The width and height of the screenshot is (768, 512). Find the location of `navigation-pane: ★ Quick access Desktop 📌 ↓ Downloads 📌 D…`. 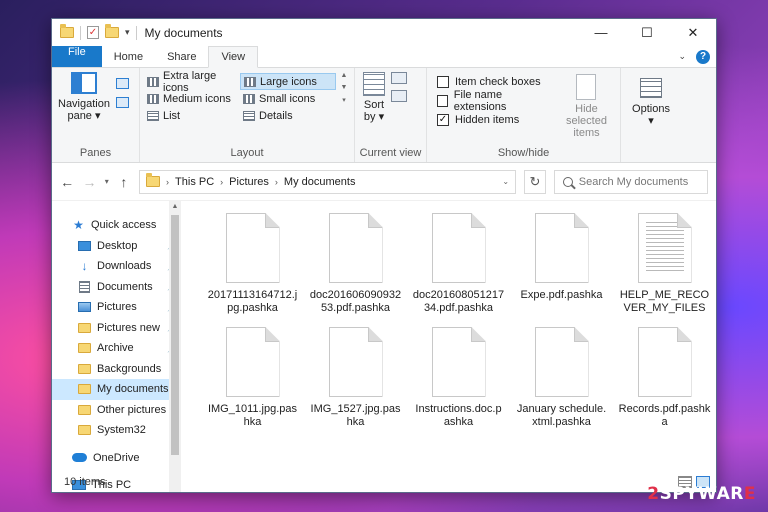

navigation-pane: ★ Quick access Desktop 📌 ↓ Downloads 📌 D… is located at coordinates (116, 346).